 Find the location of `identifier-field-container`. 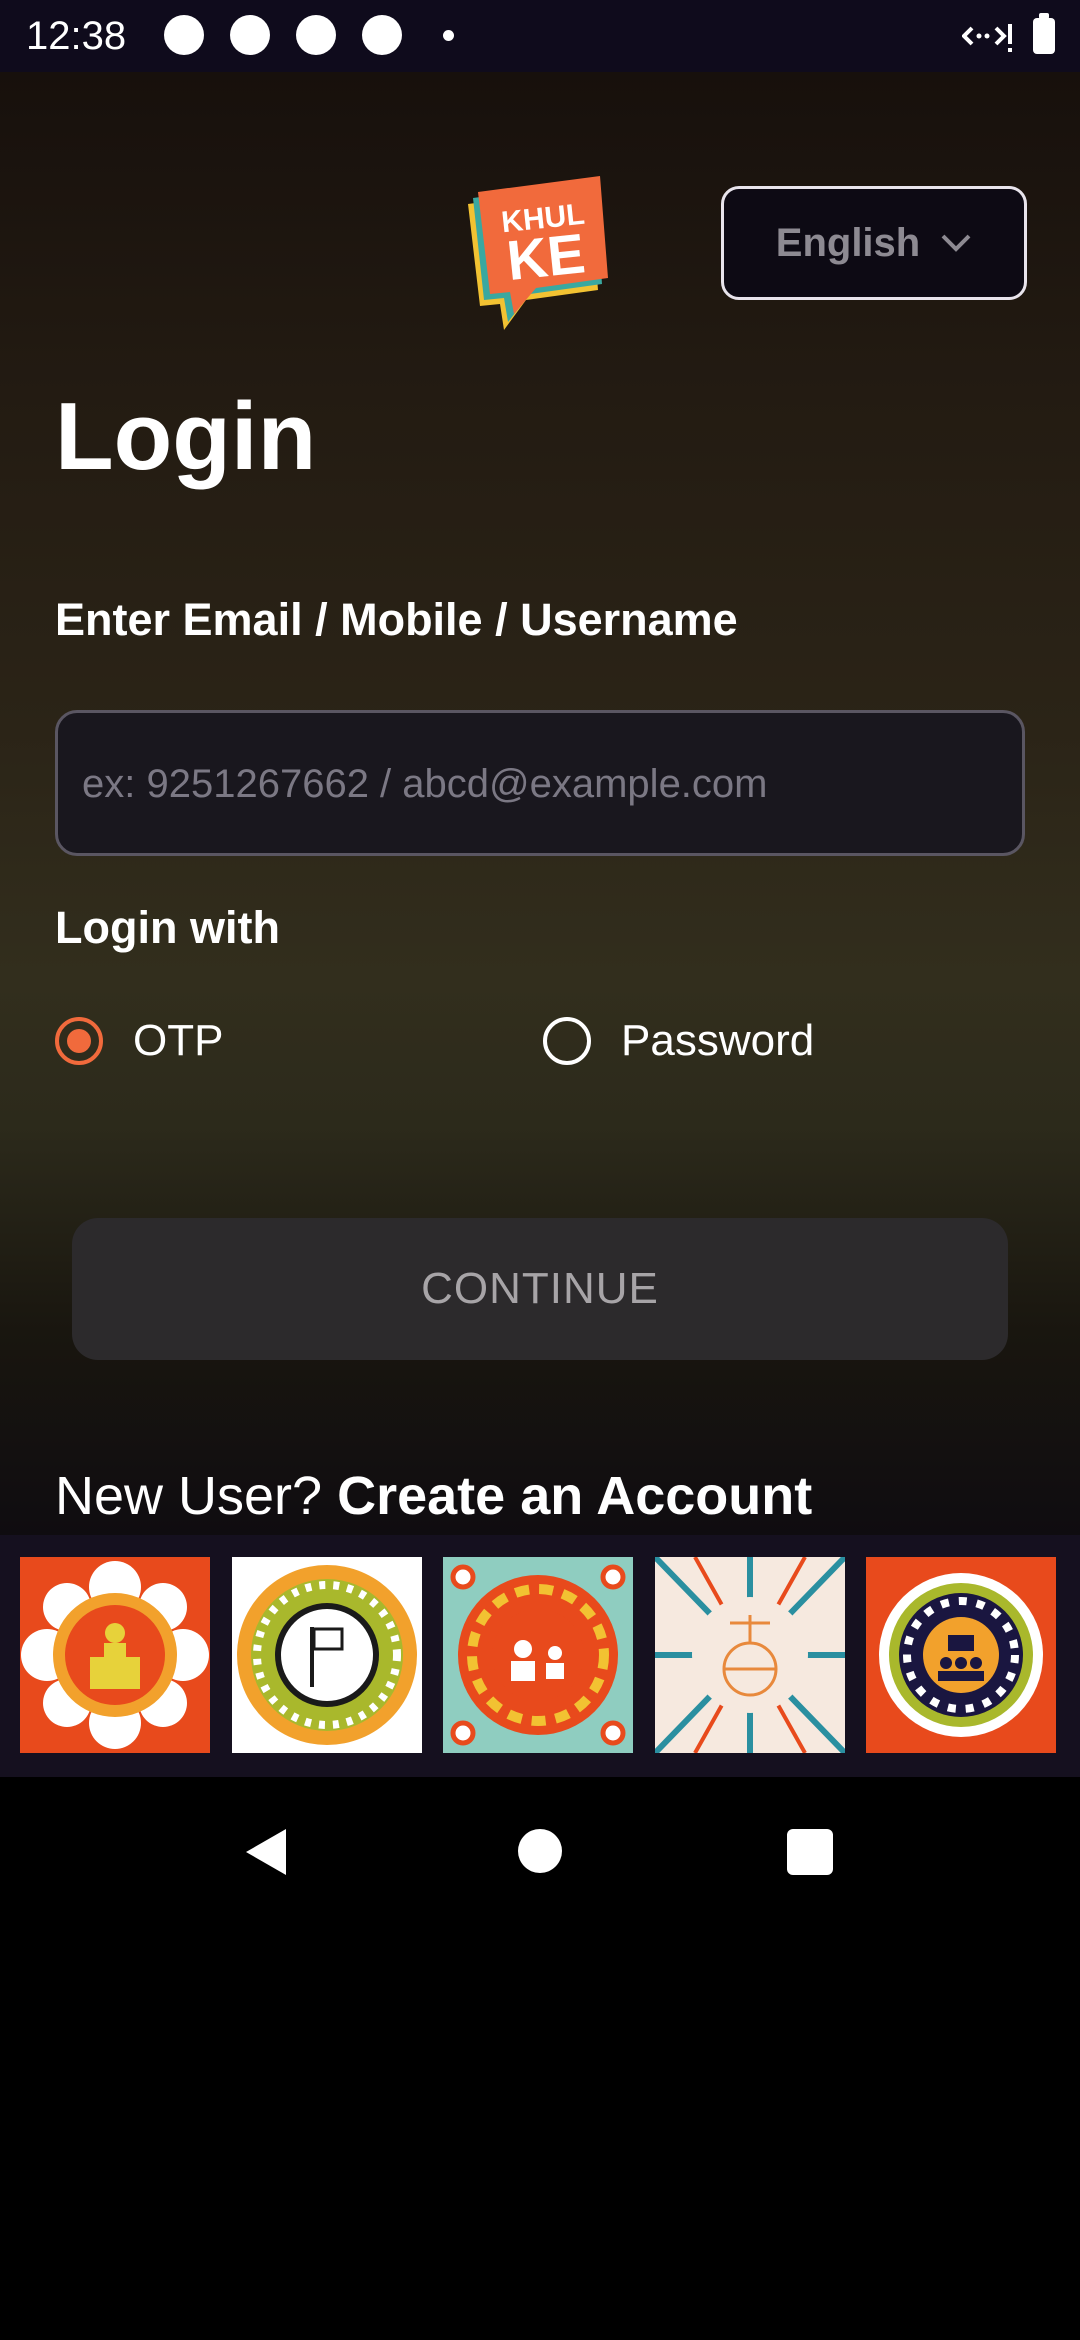

identifier-field-container is located at coordinates (540, 783).